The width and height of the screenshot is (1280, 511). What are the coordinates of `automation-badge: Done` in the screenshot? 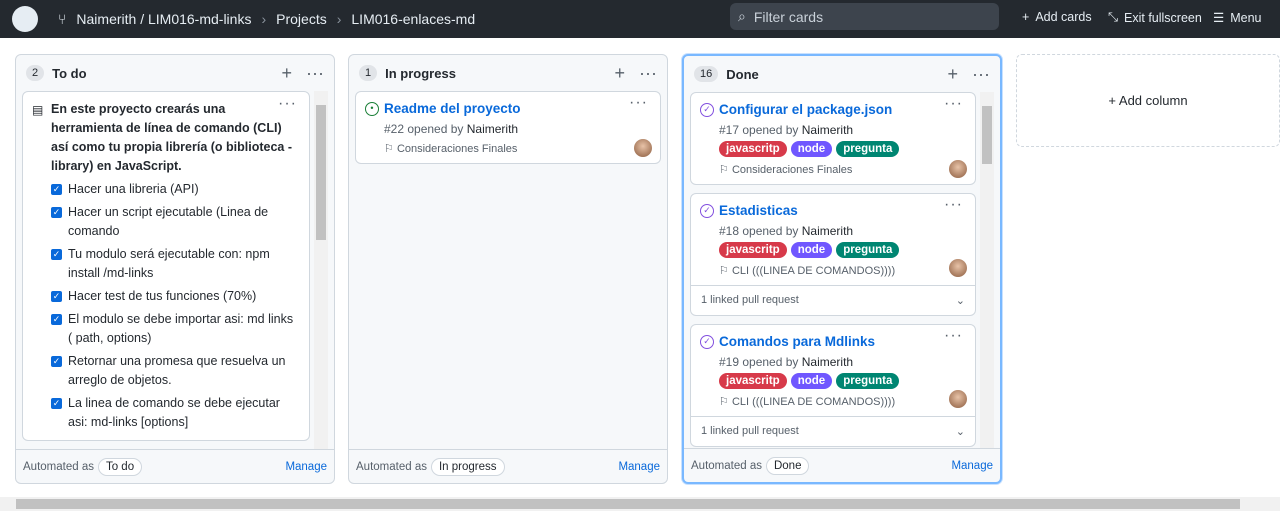 It's located at (787, 465).